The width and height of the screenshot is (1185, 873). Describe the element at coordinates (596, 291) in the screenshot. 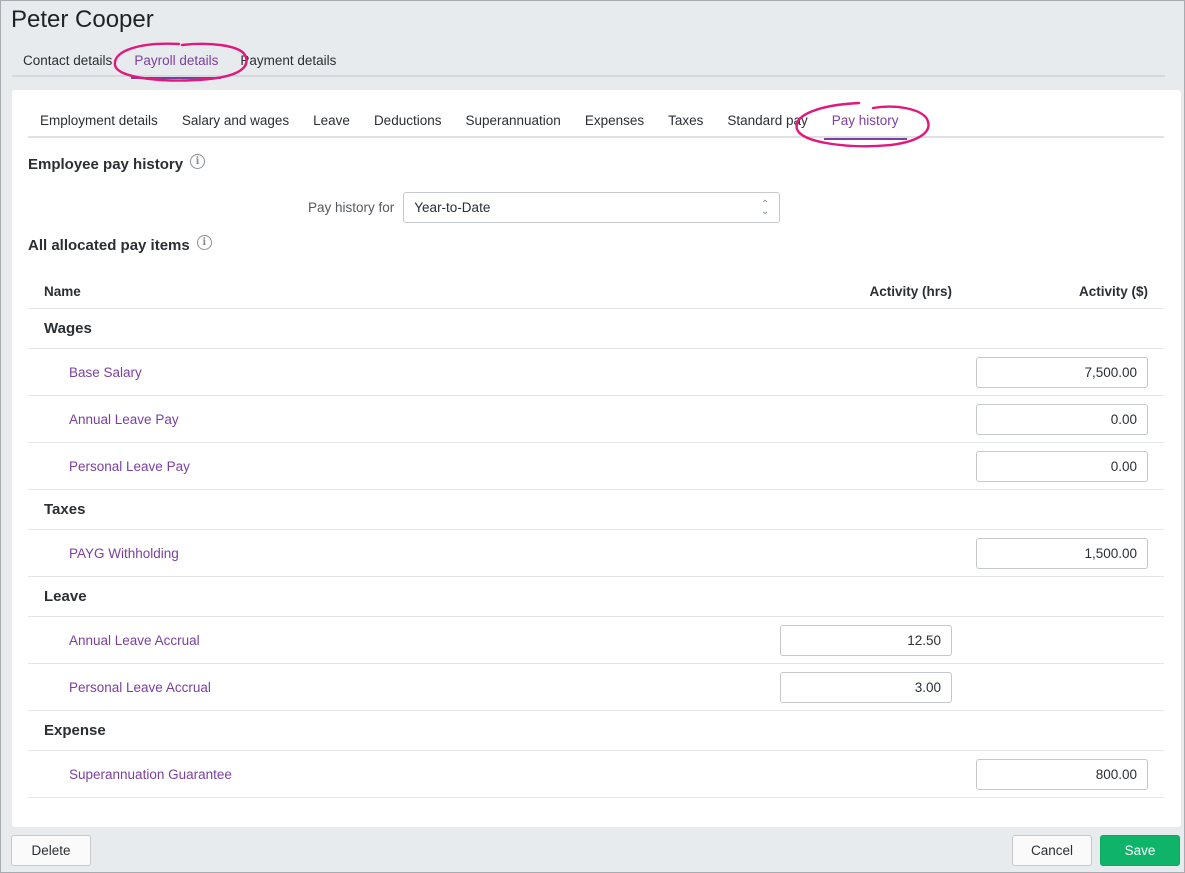

I see `table-header: Name Activity (hrs) Activity ($)` at that location.